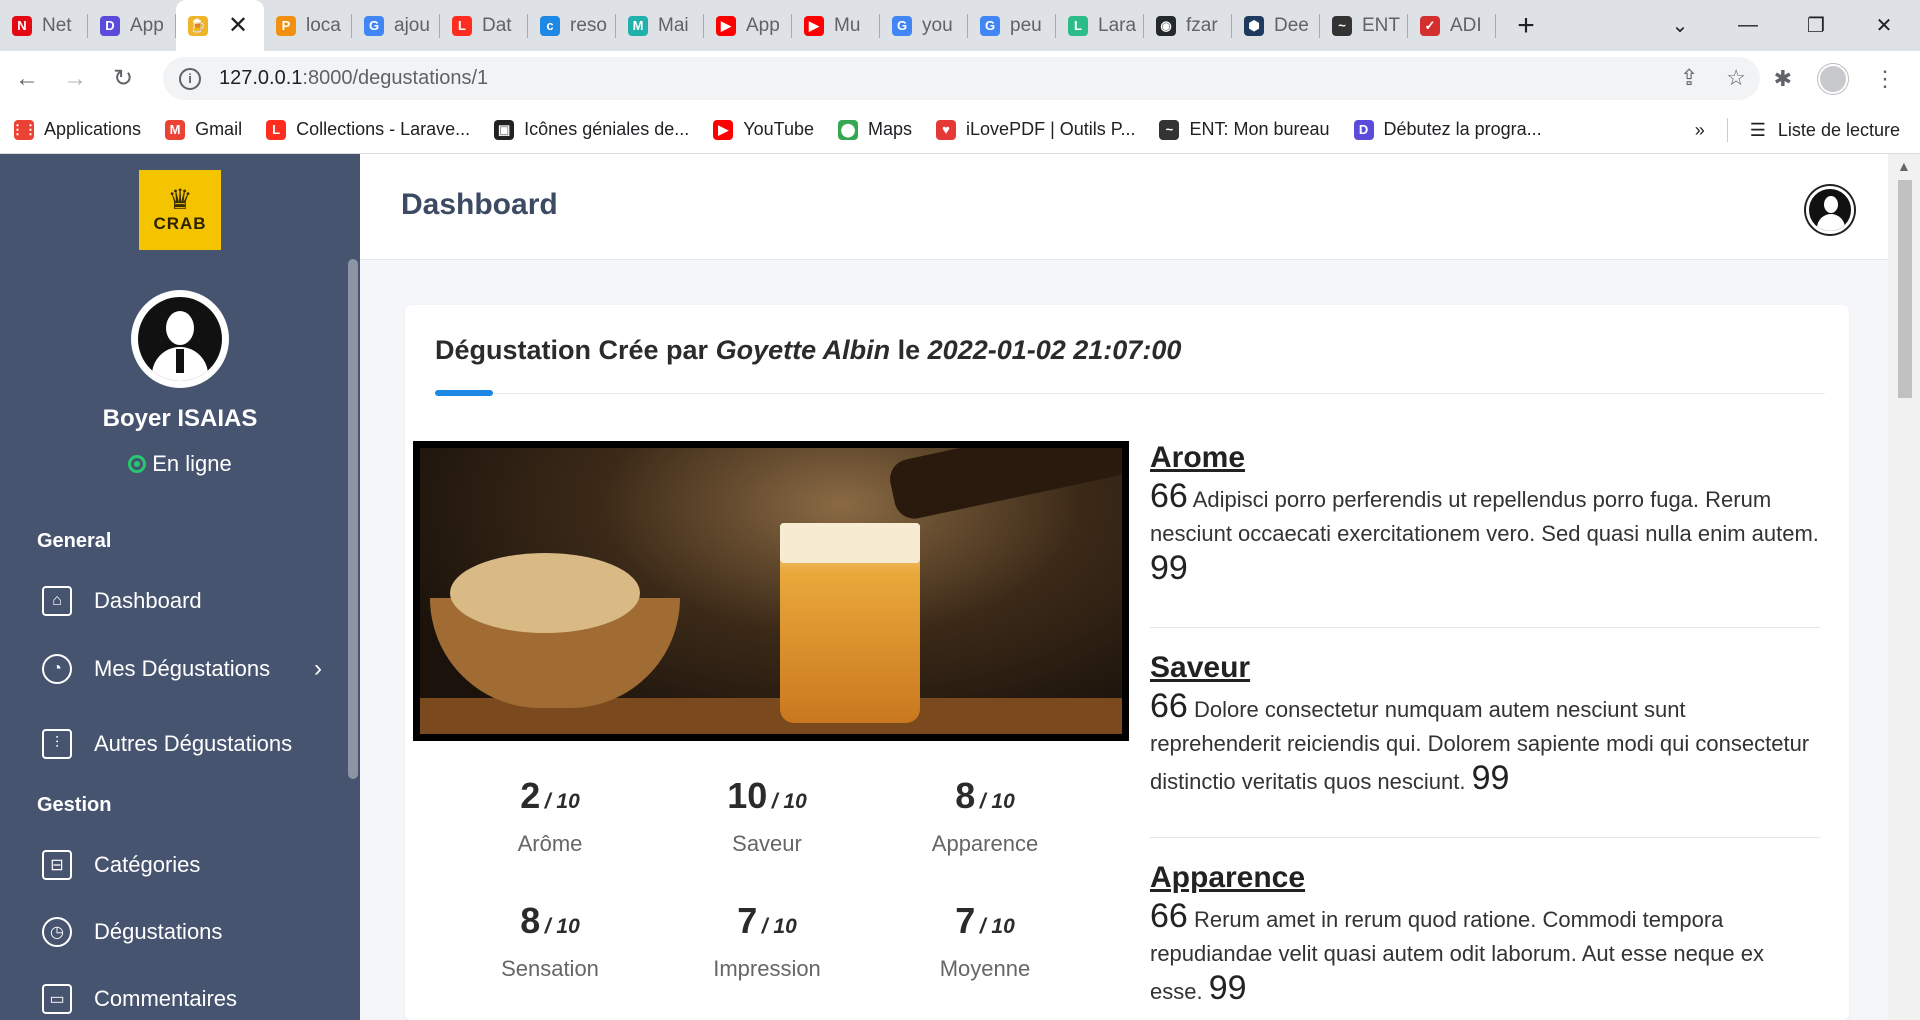  What do you see at coordinates (182, 744) in the screenshot?
I see `sidebar-item-autres-degustations: ⫶ Autres Dégustations` at bounding box center [182, 744].